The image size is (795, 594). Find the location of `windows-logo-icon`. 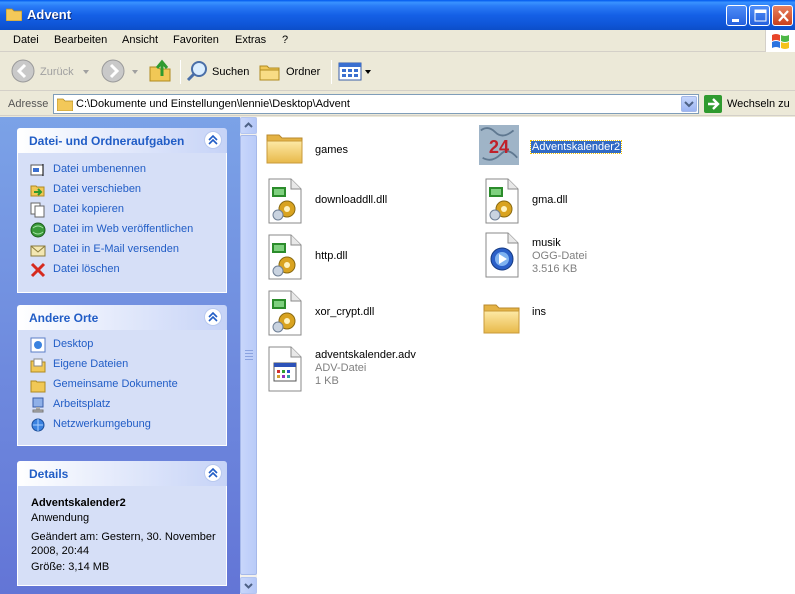

windows-logo-icon is located at coordinates (780, 41).